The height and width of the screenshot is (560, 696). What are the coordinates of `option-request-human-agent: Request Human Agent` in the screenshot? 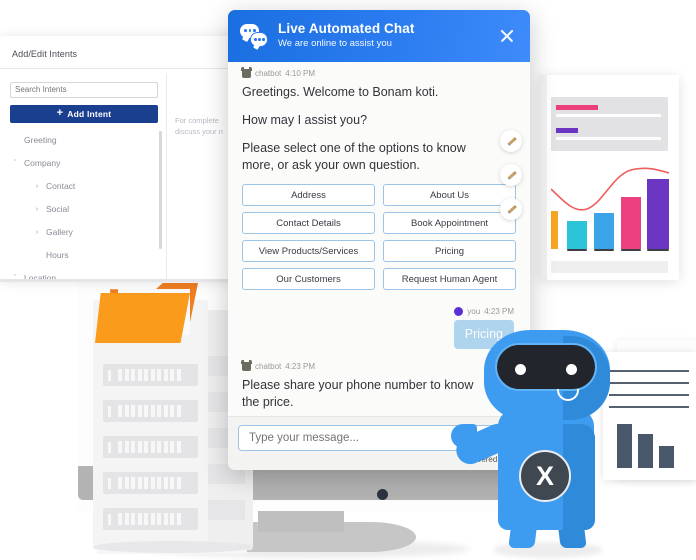 It's located at (449, 279).